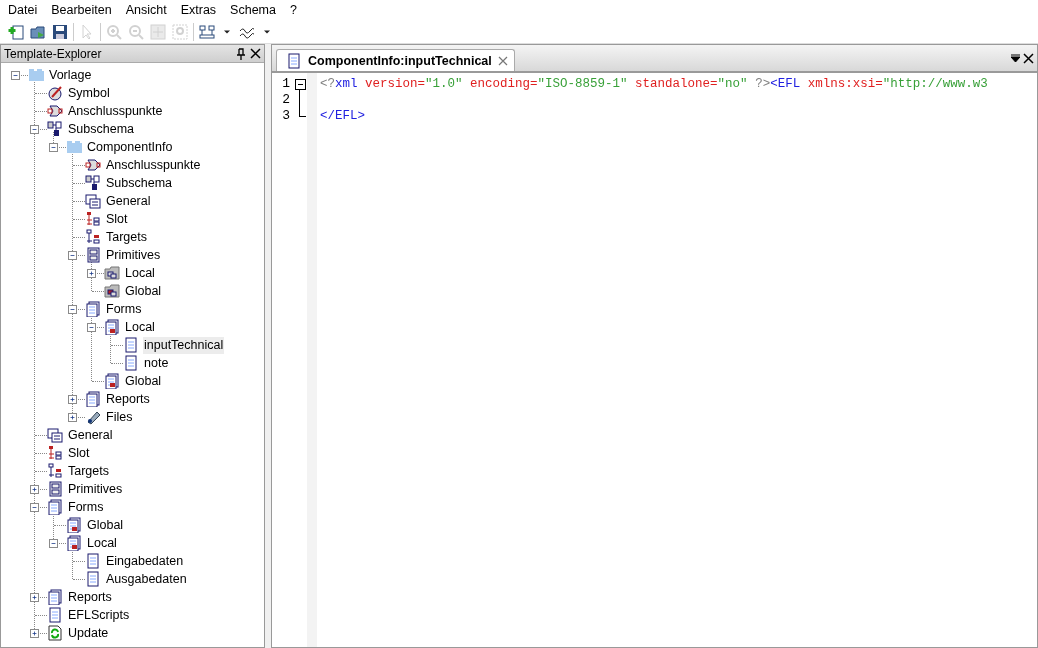 This screenshot has width=1038, height=648. Describe the element at coordinates (55, 93) in the screenshot. I see `symbol-icon` at that location.